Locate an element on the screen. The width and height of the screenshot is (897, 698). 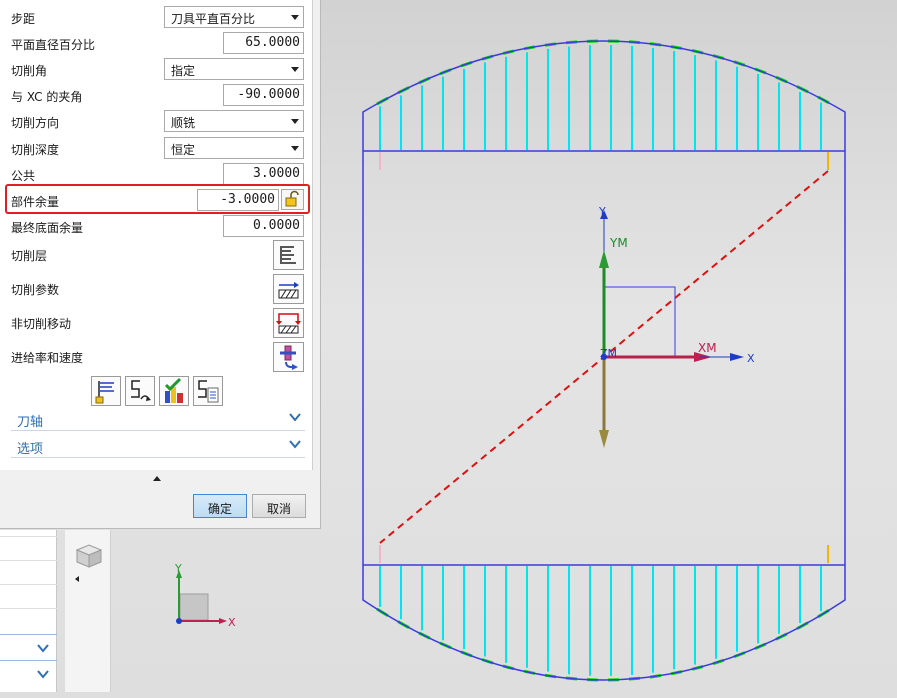
tool-axis-title: 刀轴 is located at coordinates (30, 422).